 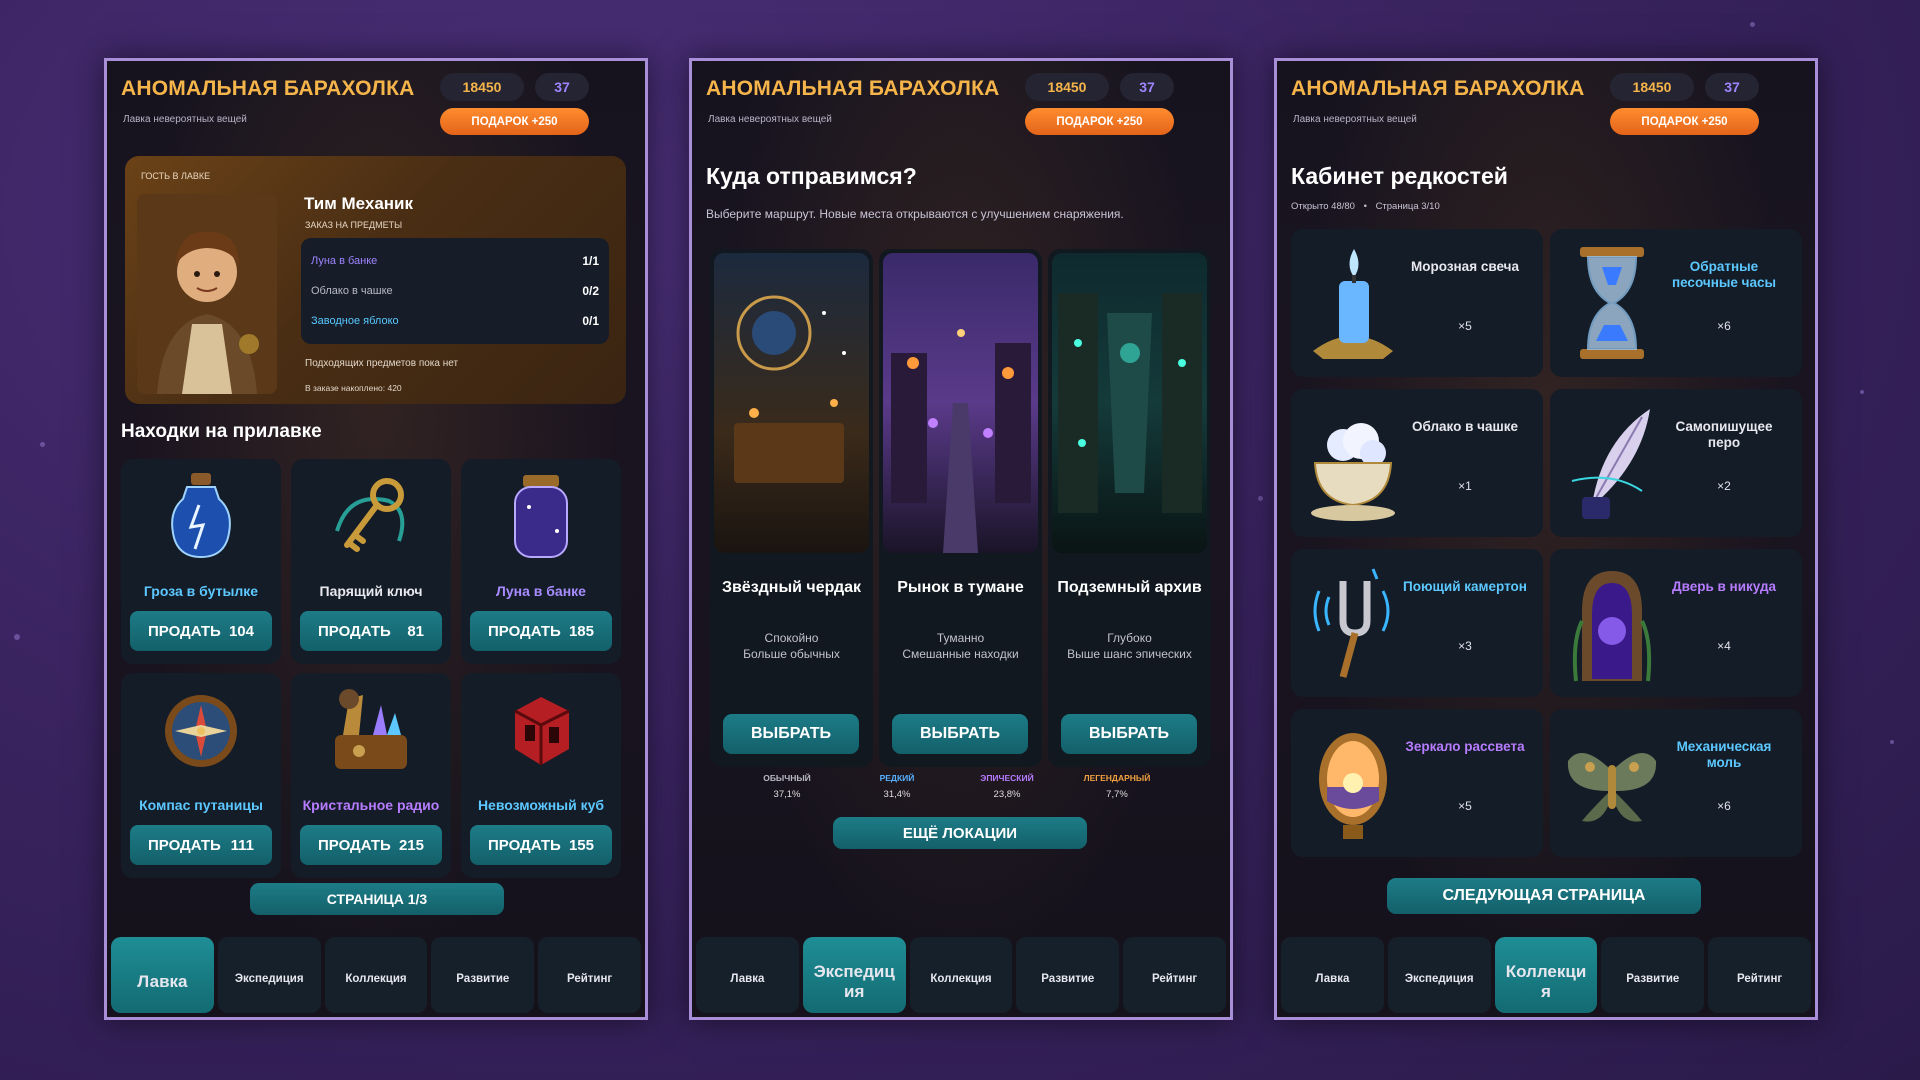 What do you see at coordinates (359, 203) in the screenshot?
I see `guest-name: Тим Механик` at bounding box center [359, 203].